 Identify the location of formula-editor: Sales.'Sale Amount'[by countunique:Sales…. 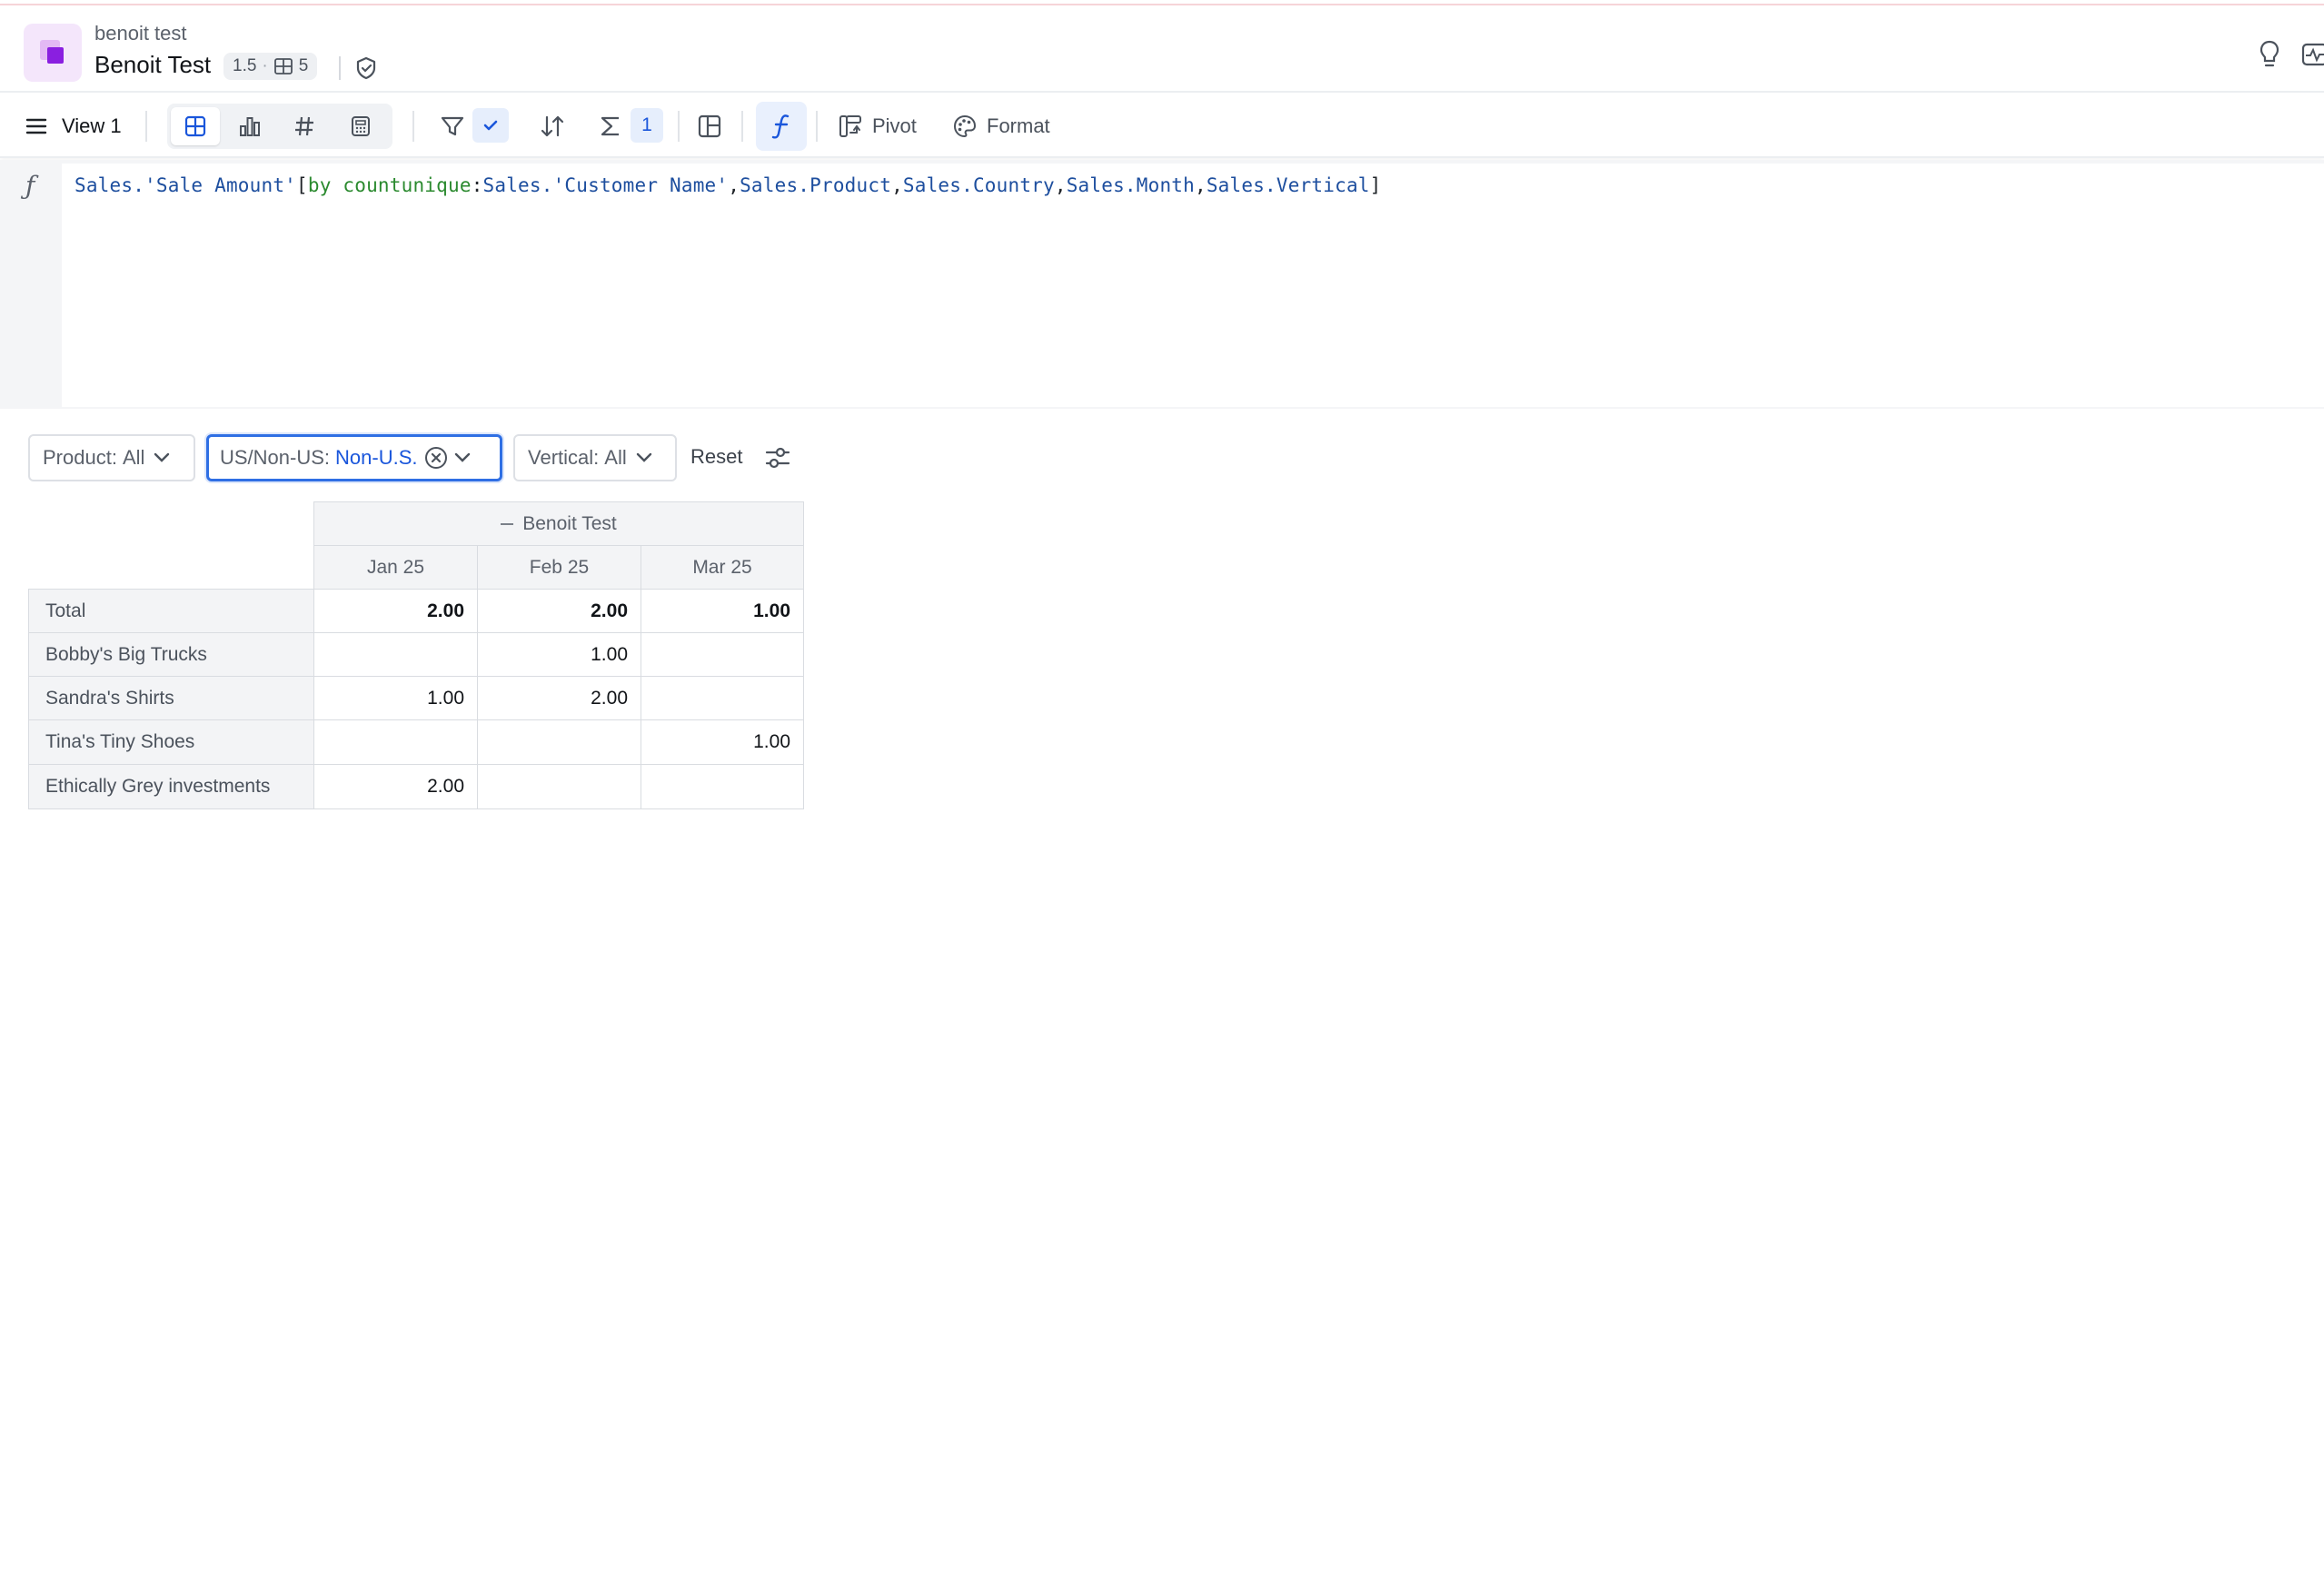
(1193, 286).